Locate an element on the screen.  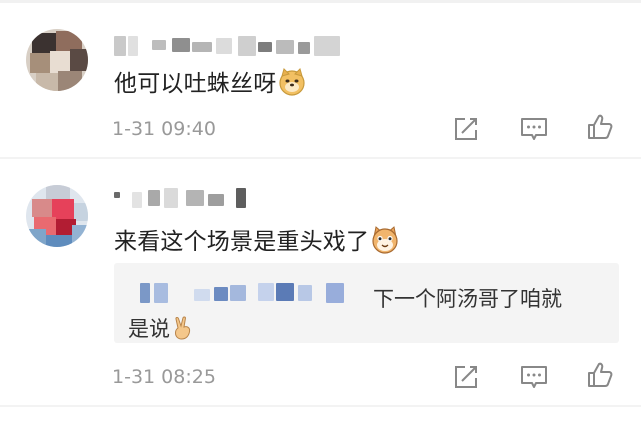
victory-hand-icon is located at coordinates (183, 330).